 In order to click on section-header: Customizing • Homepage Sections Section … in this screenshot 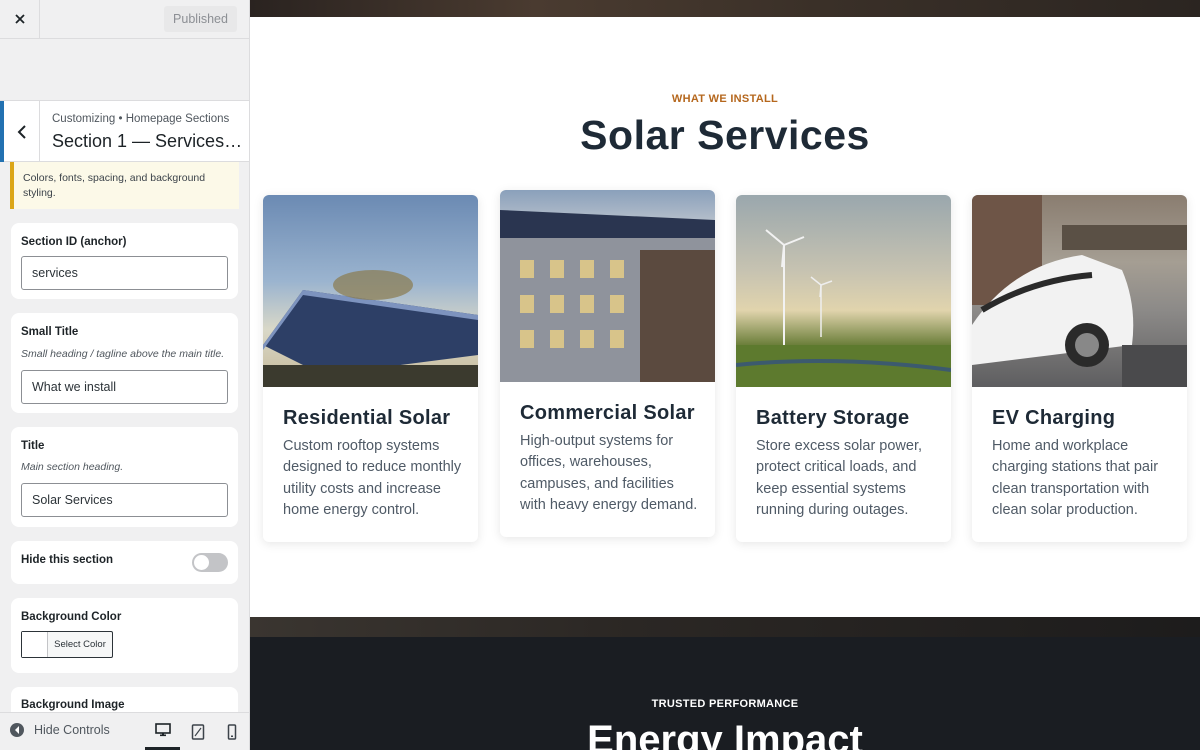, I will do `click(124, 131)`.